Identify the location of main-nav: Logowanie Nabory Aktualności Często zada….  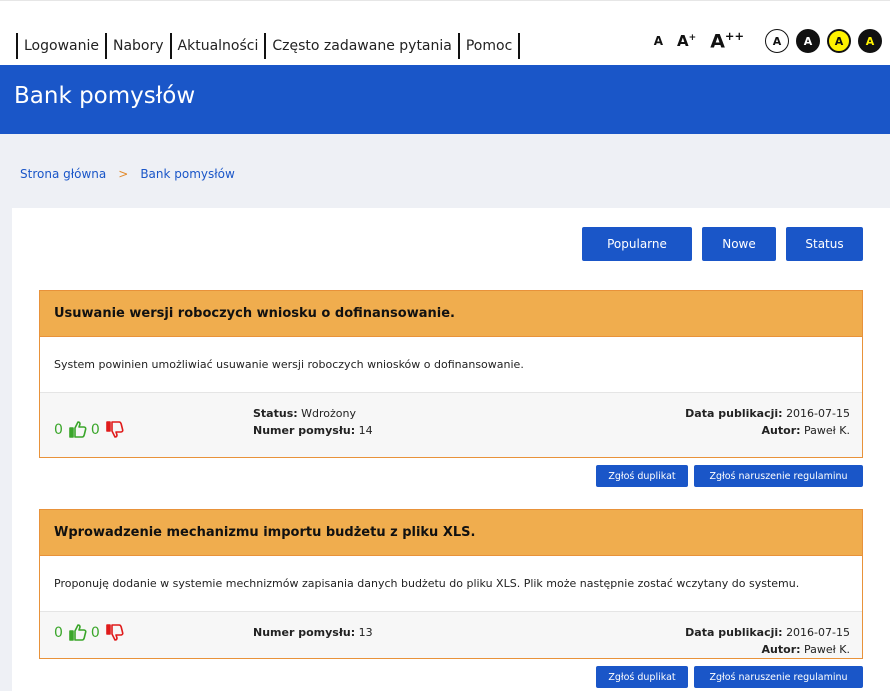
(268, 46).